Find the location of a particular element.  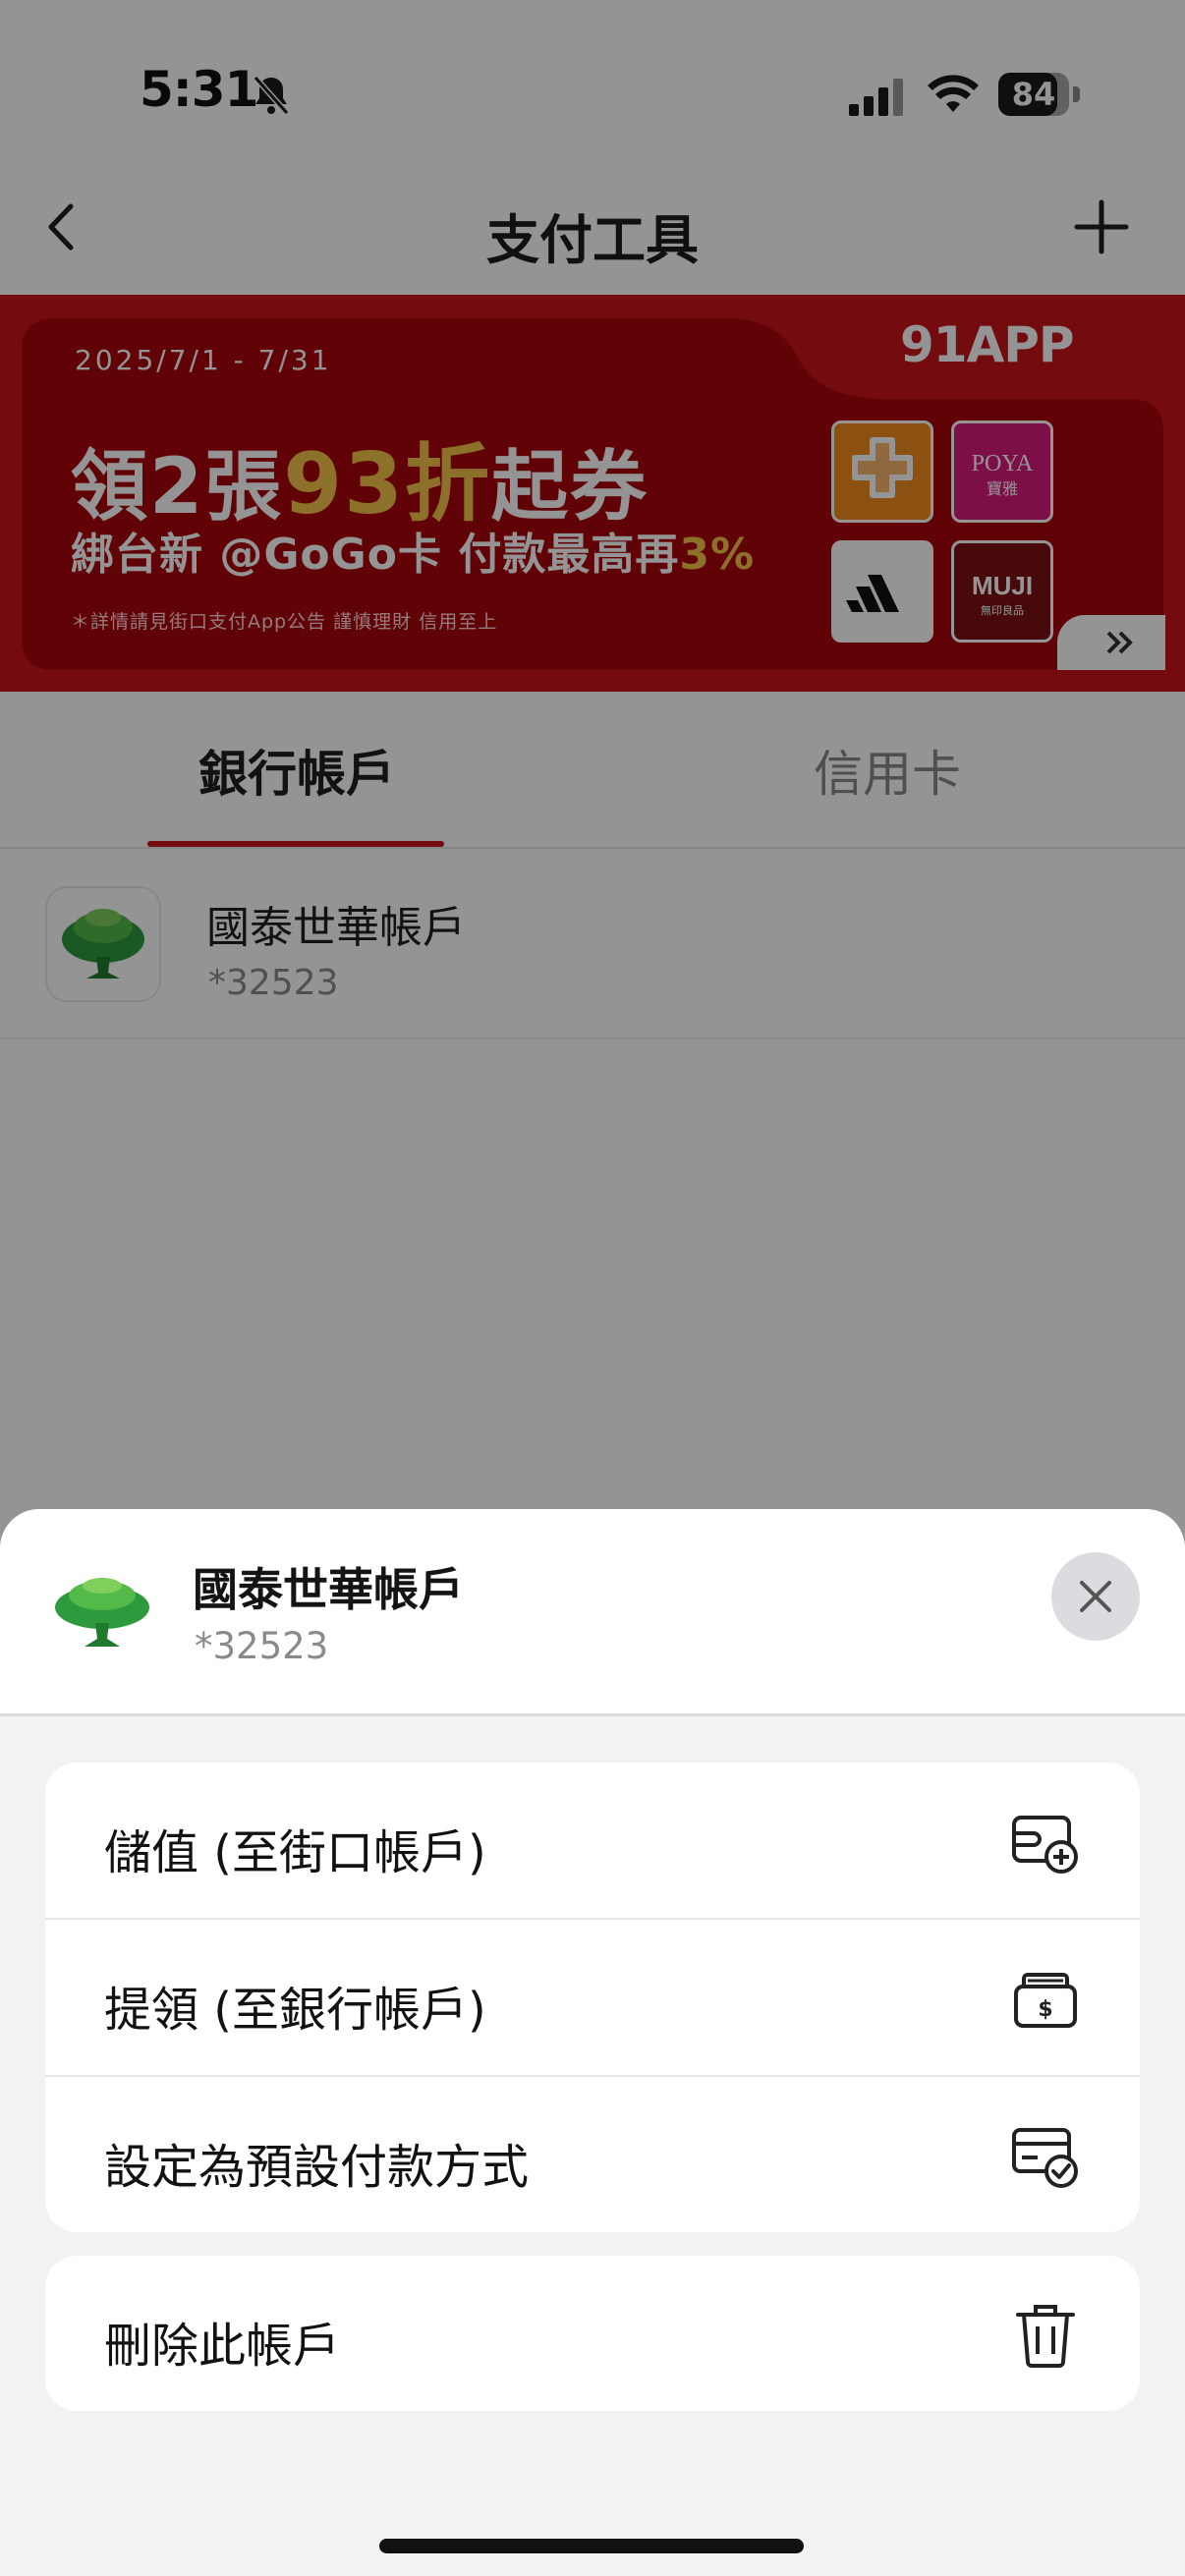

wallet-add-icon is located at coordinates (1045, 1845).